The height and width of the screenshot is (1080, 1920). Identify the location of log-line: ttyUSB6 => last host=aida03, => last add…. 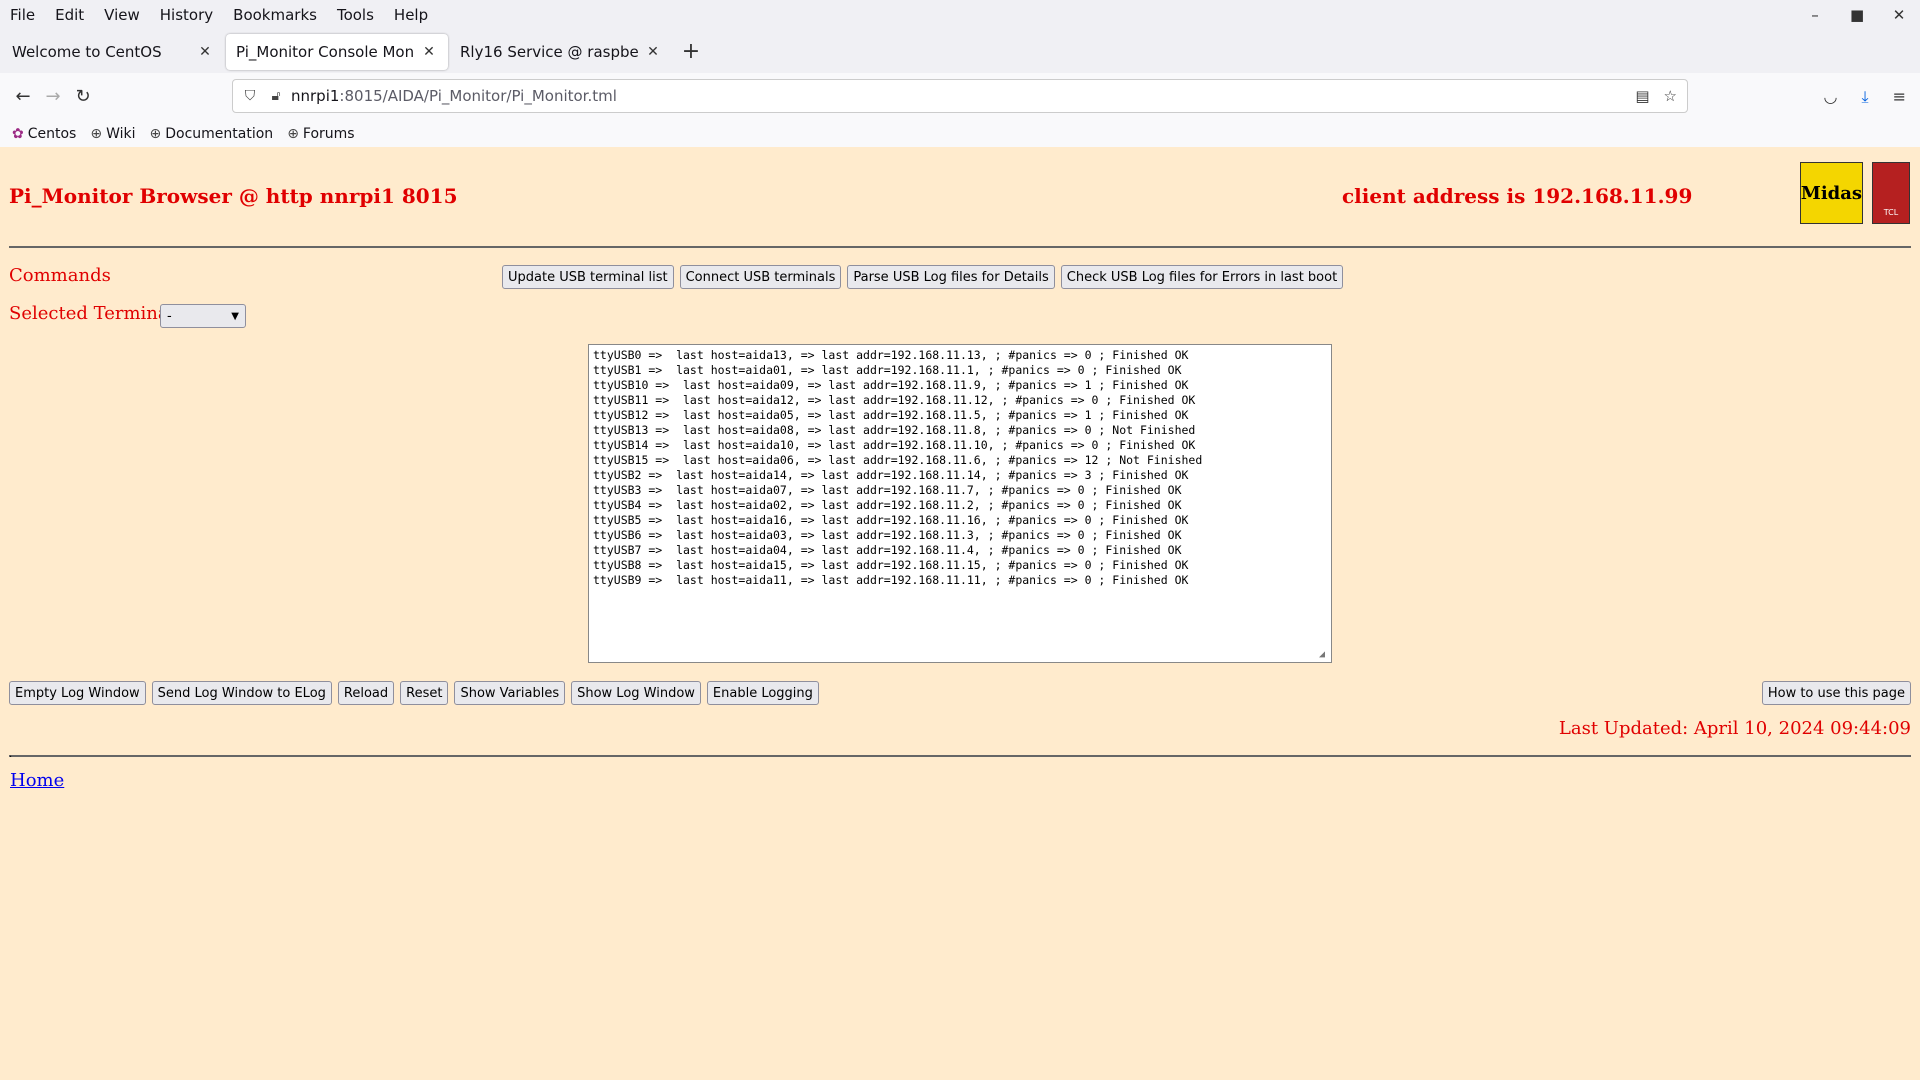
(887, 535).